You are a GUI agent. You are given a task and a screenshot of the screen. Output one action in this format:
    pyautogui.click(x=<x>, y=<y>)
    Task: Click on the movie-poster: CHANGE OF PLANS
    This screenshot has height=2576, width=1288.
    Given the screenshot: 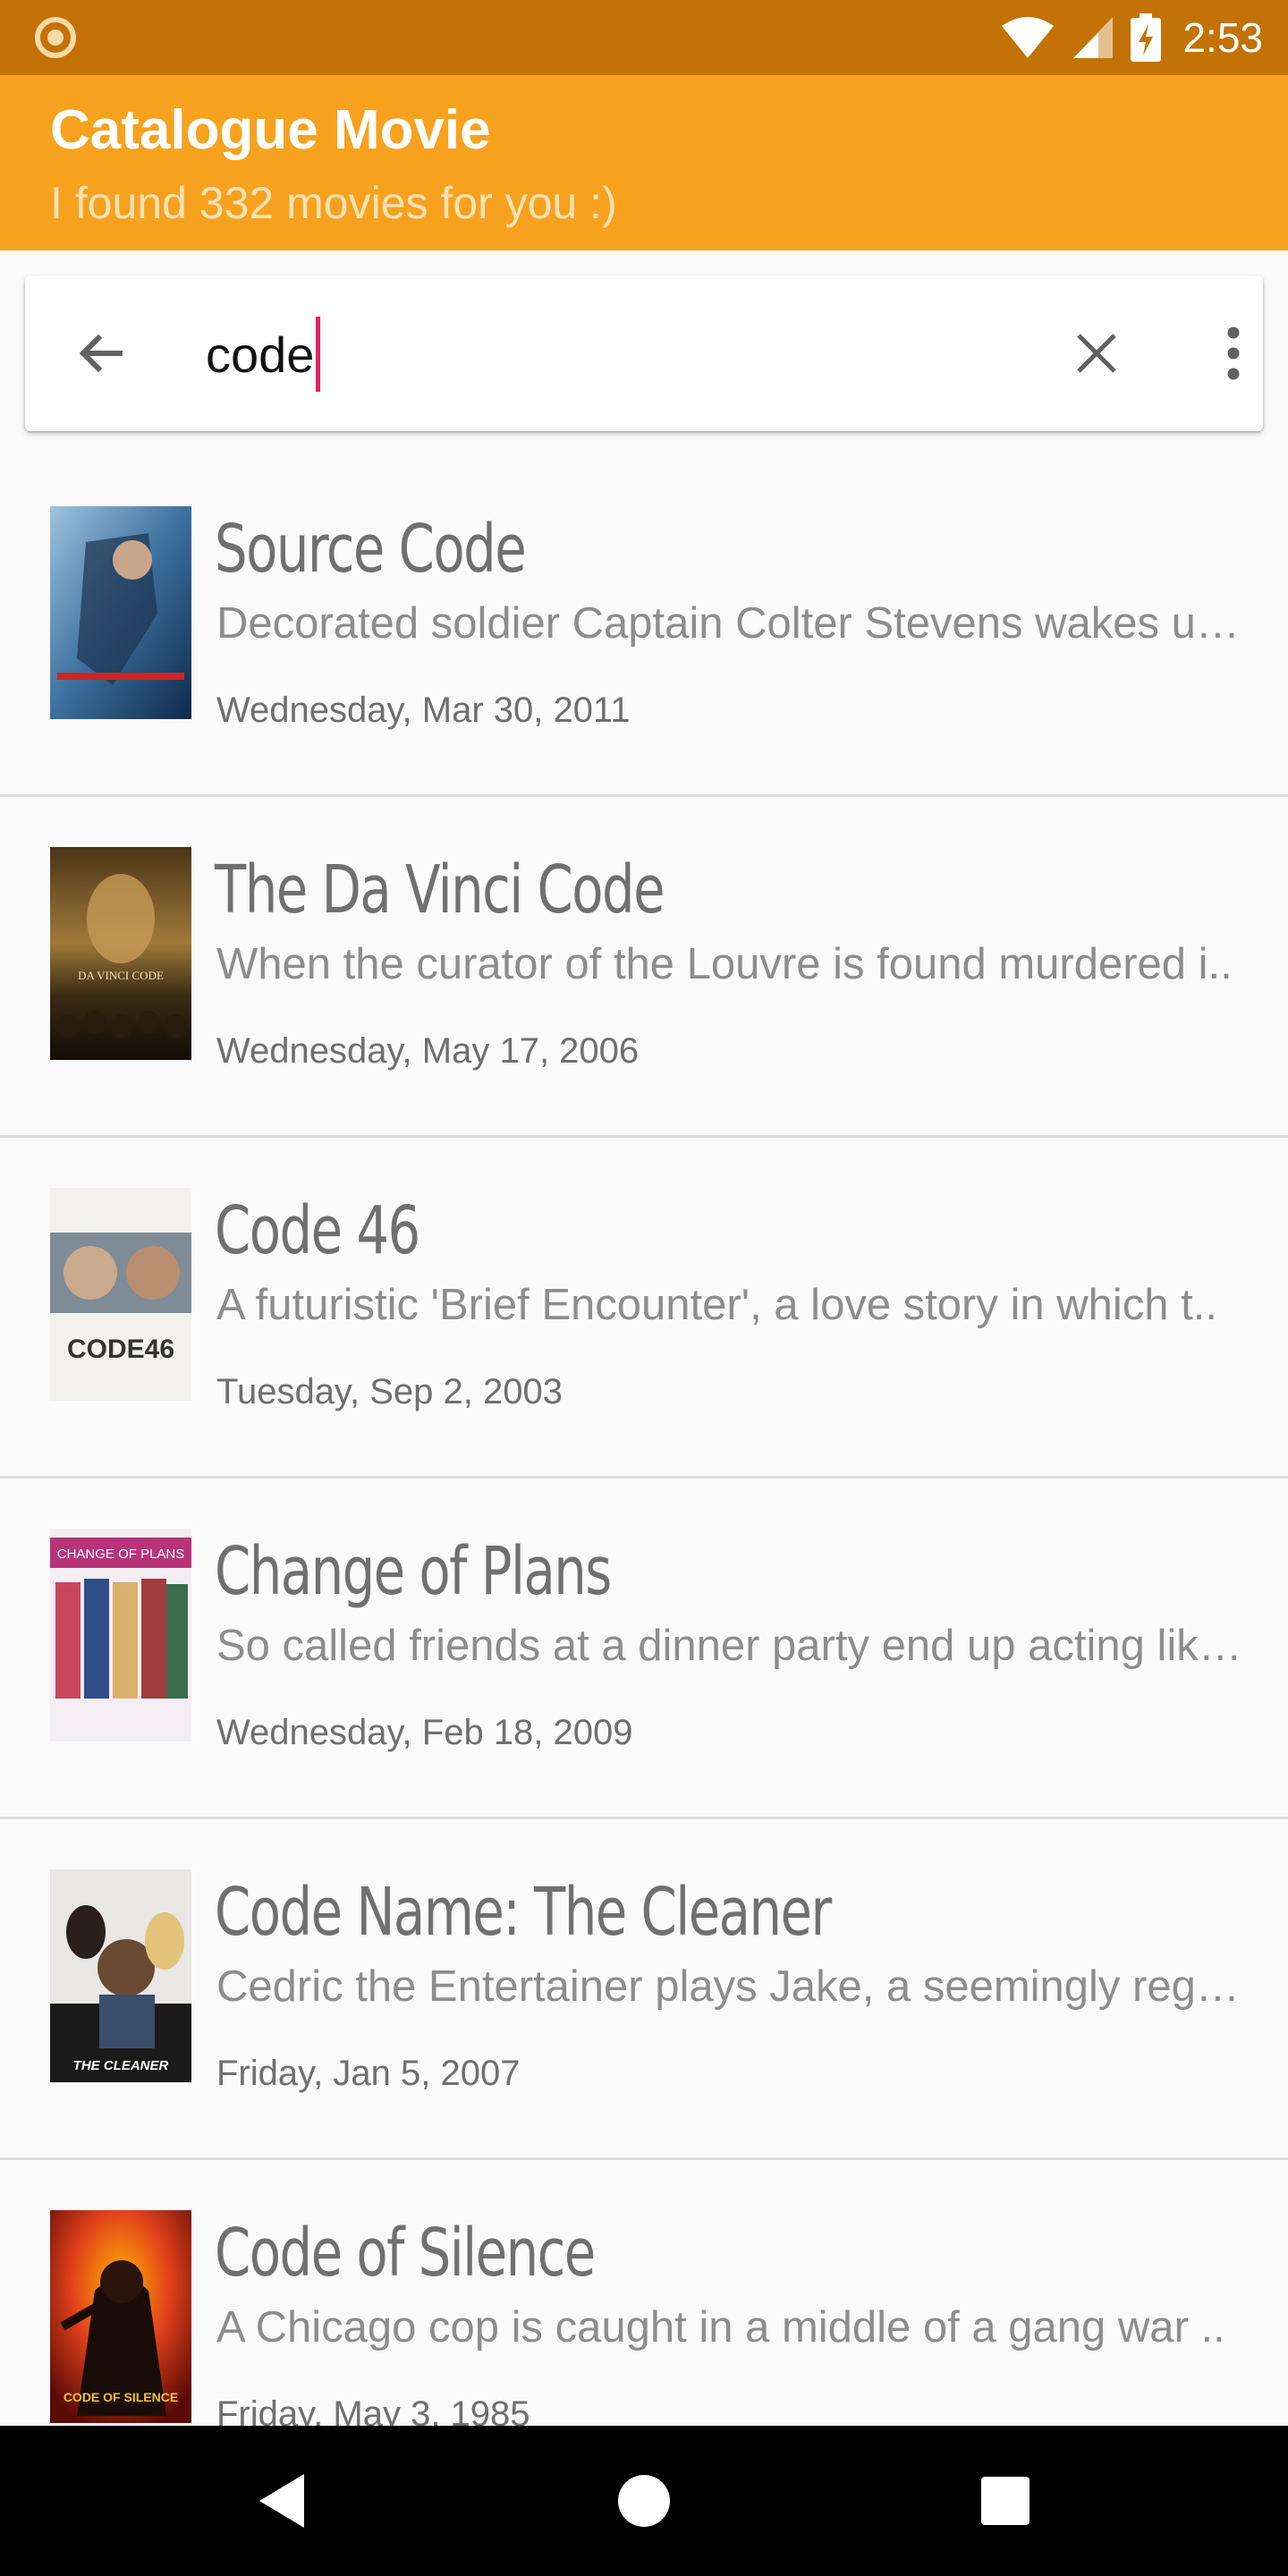 What is the action you would take?
    pyautogui.click(x=120, y=1635)
    